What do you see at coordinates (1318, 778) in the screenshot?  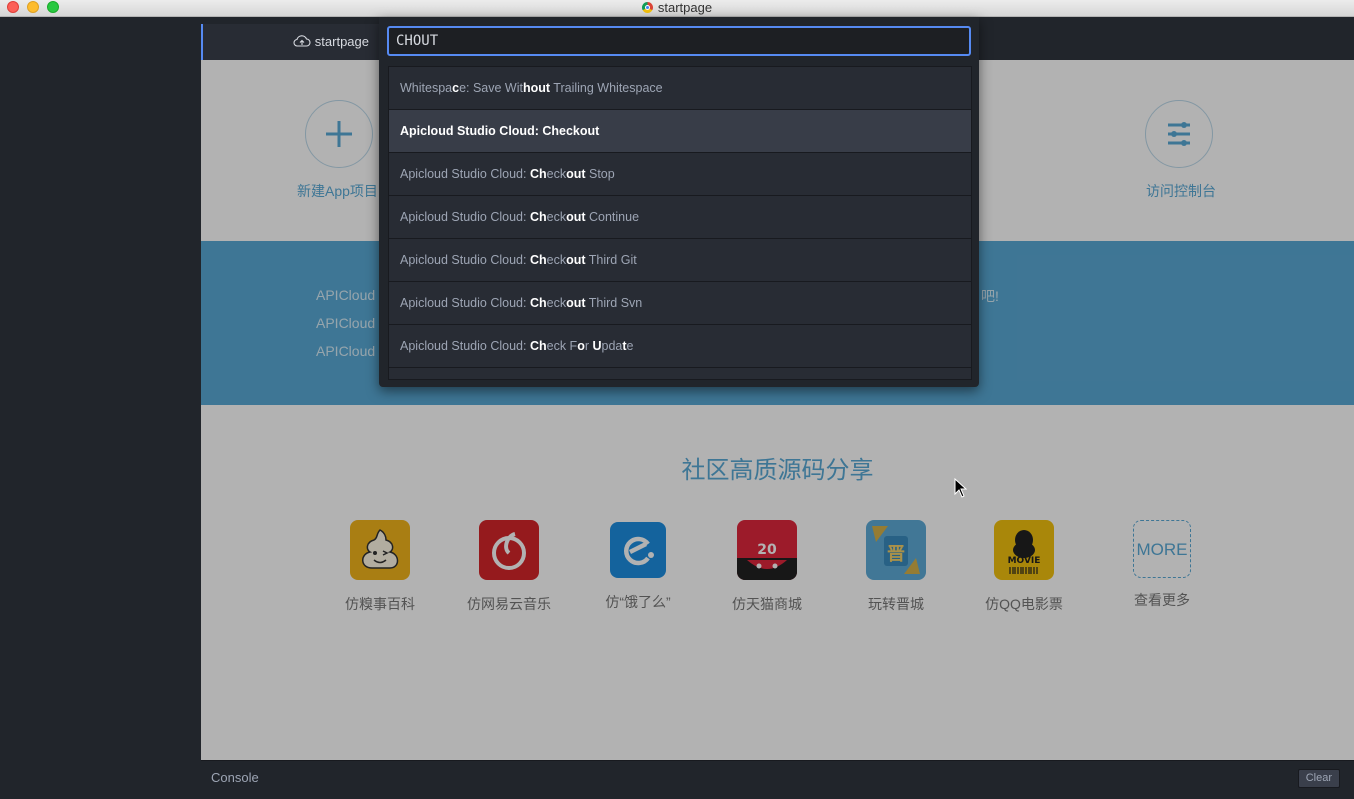 I see `clear-console-button: Clear` at bounding box center [1318, 778].